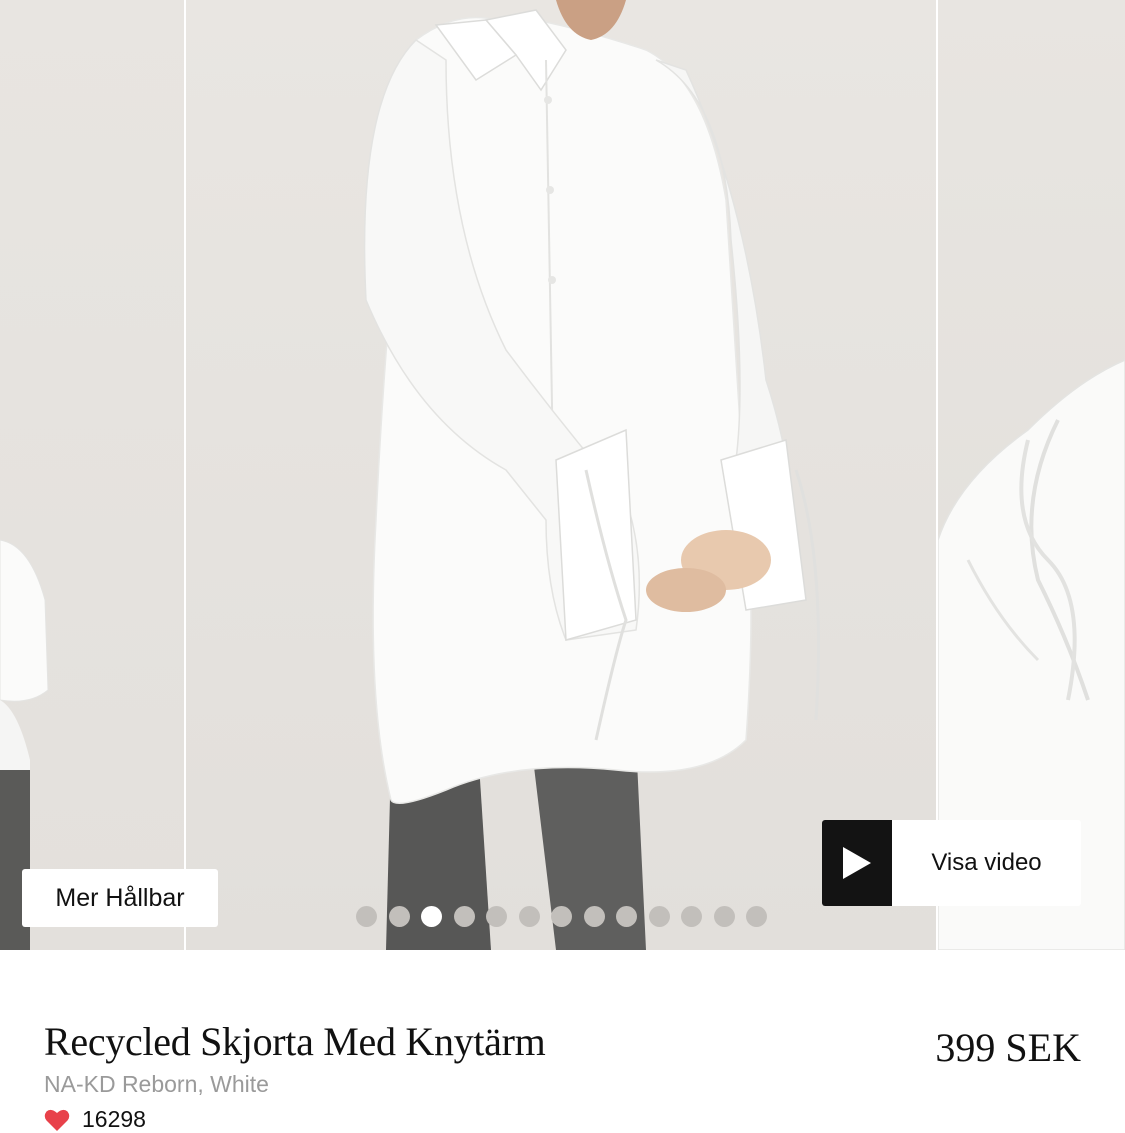 This screenshot has height=1133, width=1125. What do you see at coordinates (24, 744) in the screenshot?
I see `product-photo-previous` at bounding box center [24, 744].